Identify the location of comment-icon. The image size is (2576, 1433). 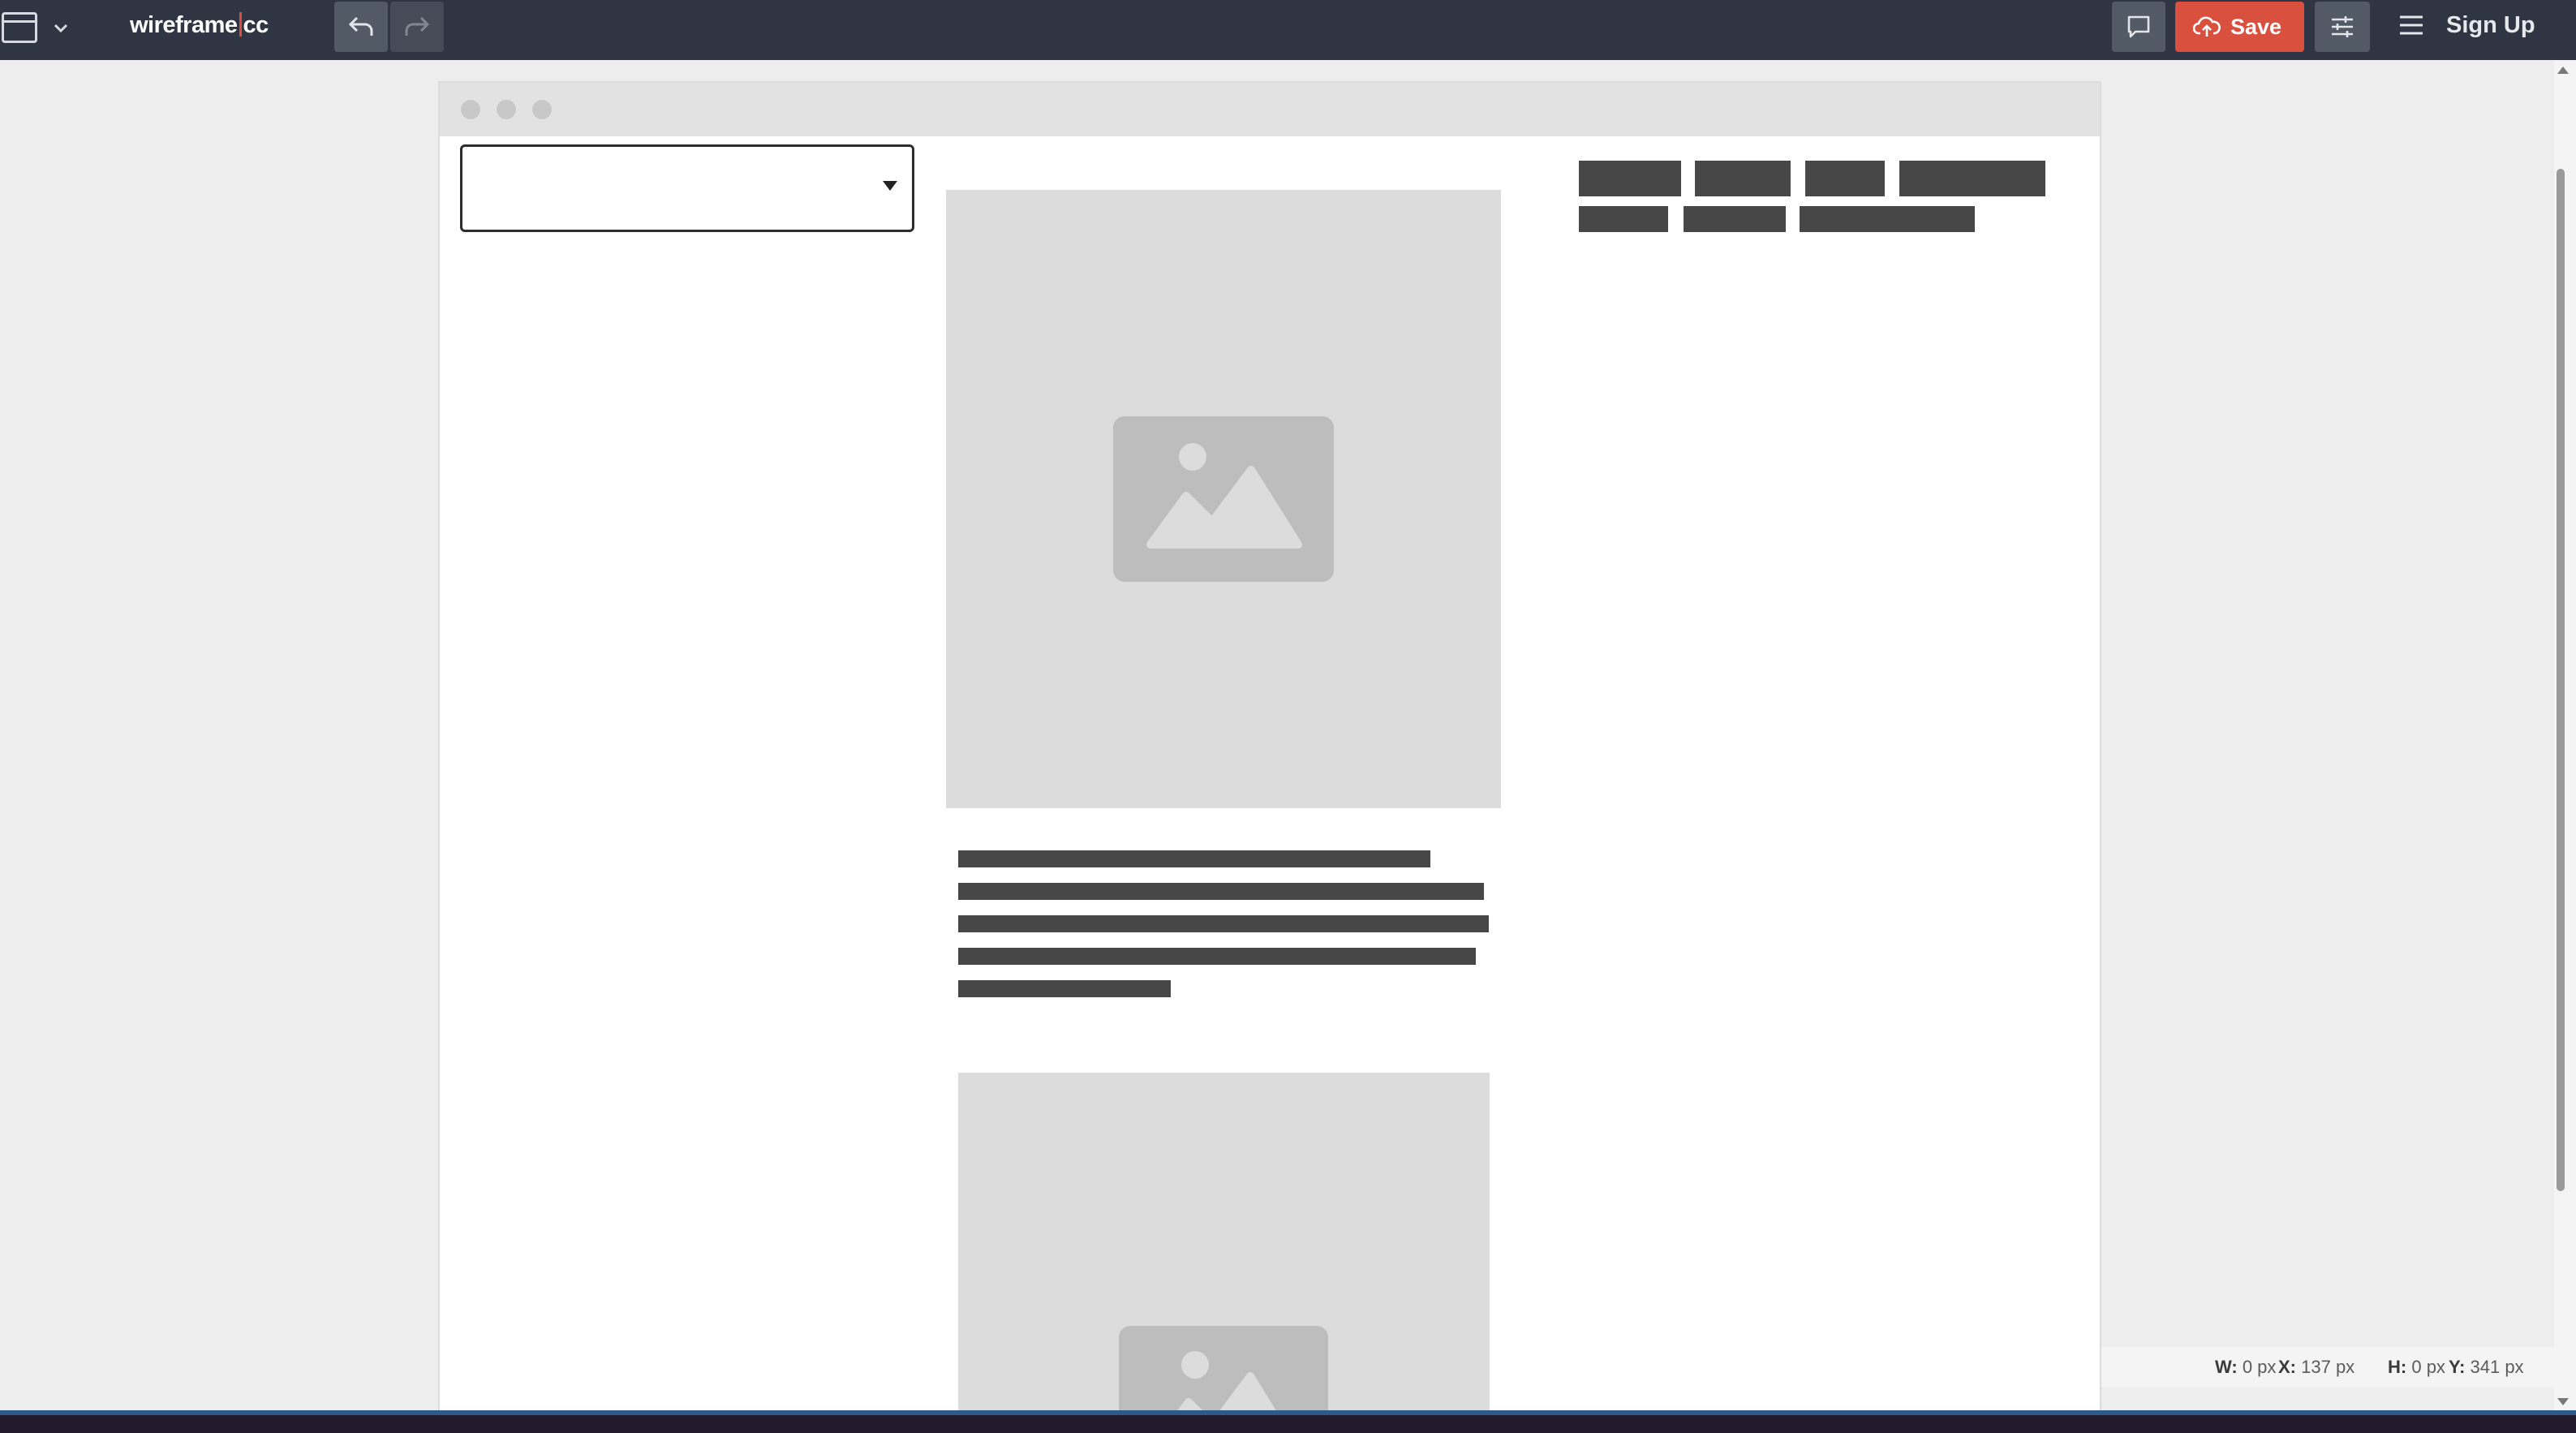
(2138, 26).